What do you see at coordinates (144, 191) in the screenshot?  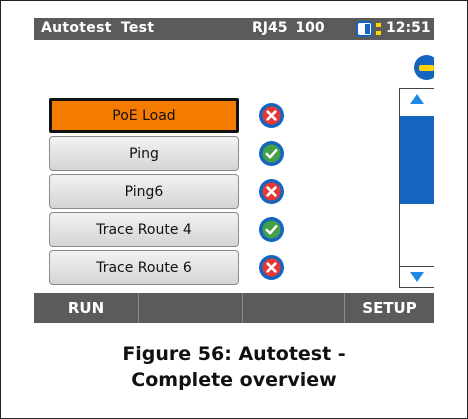 I see `test-button: Ping6` at bounding box center [144, 191].